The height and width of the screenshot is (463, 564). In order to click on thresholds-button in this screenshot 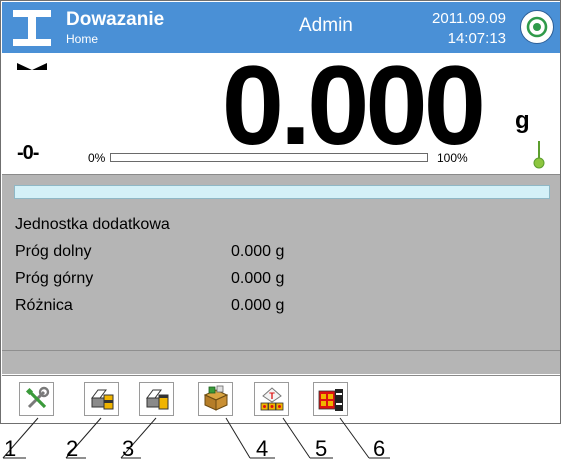, I will do `click(330, 399)`.